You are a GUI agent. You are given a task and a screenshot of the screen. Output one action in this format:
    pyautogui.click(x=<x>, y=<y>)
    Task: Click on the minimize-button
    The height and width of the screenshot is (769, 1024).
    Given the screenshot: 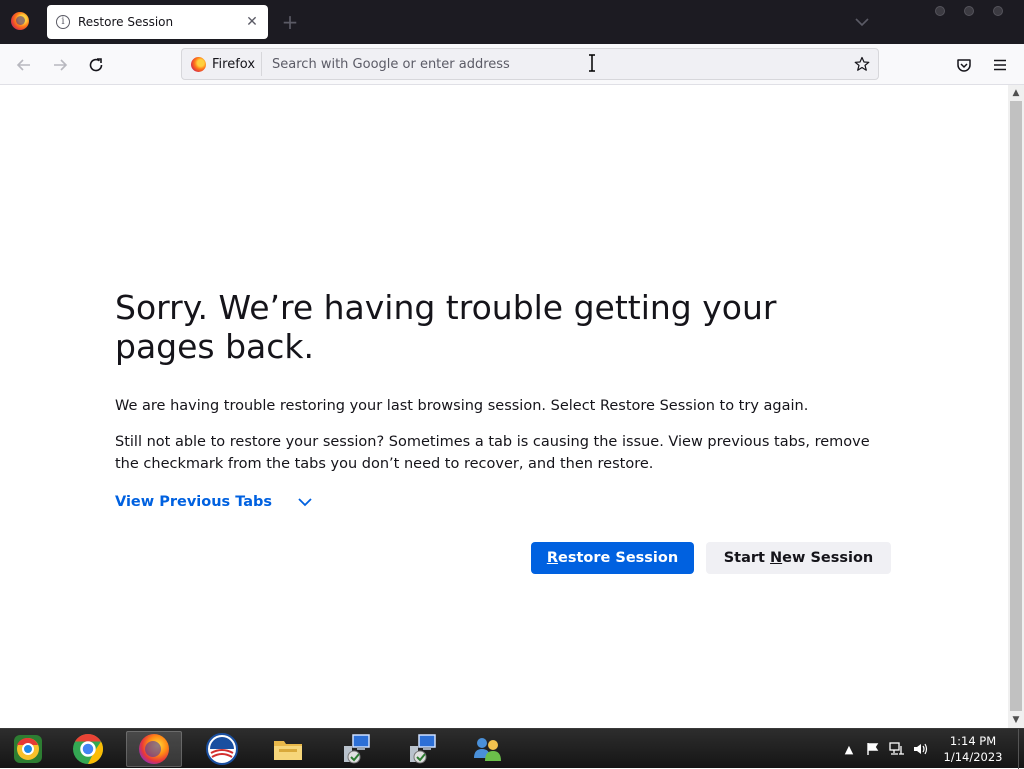 What is the action you would take?
    pyautogui.click(x=940, y=11)
    